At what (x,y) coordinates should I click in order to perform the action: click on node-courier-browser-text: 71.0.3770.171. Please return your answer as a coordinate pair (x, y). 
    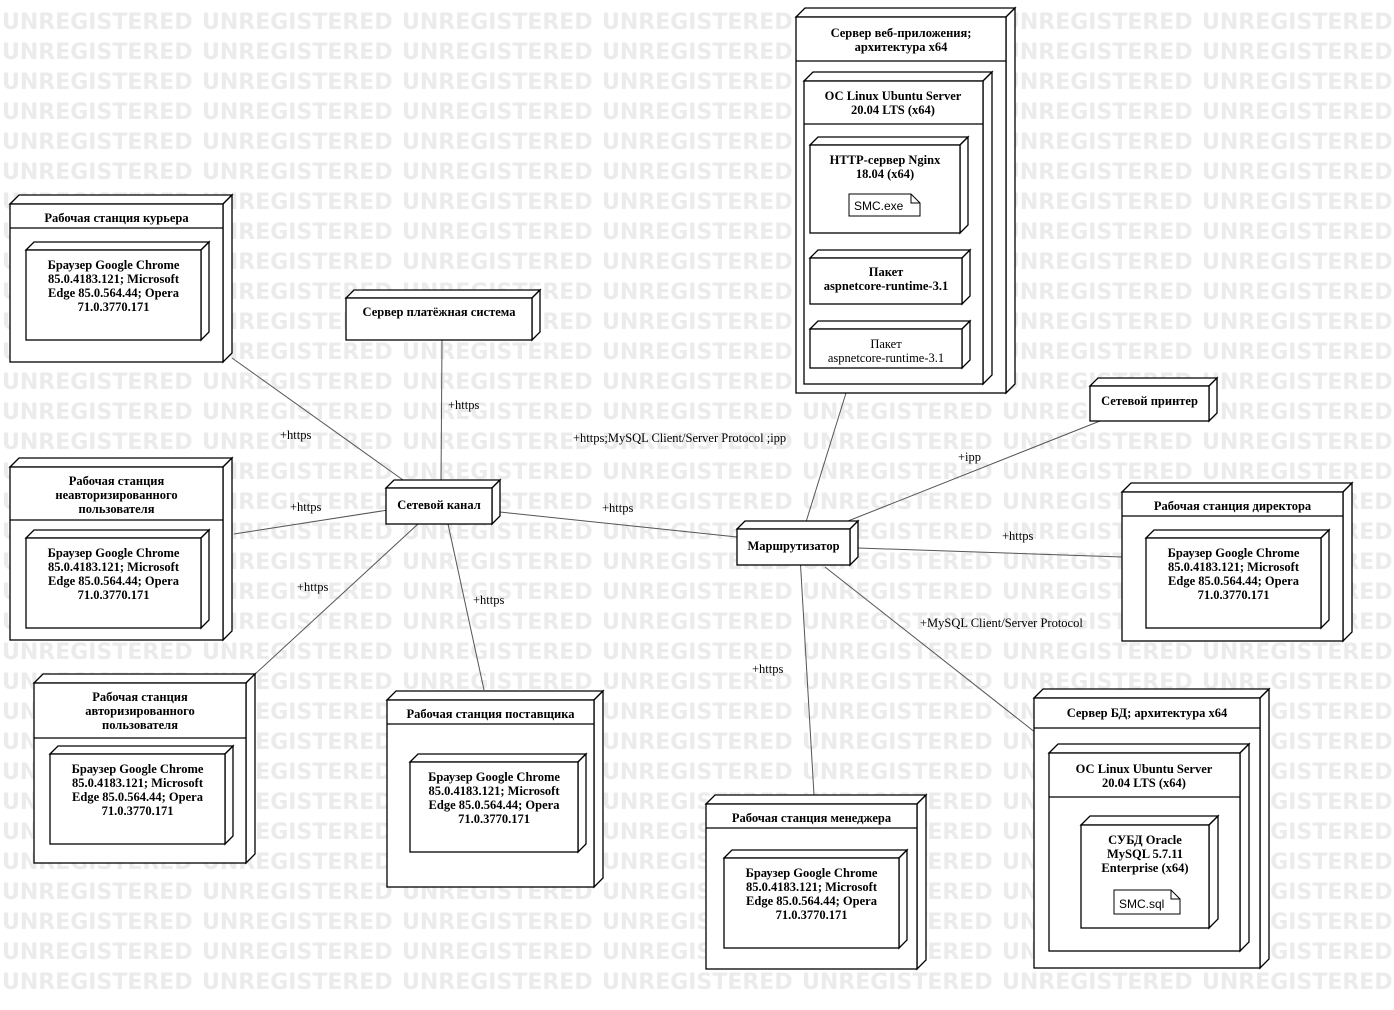
    Looking at the image, I should click on (114, 307).